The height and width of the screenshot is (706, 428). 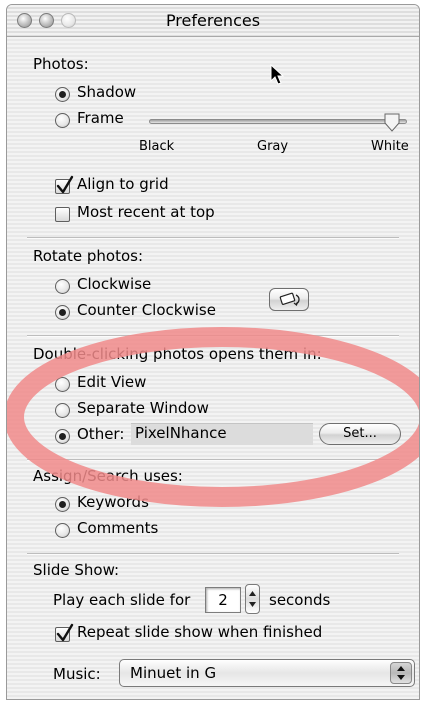 I want to click on comments-label: Comments, so click(x=118, y=528).